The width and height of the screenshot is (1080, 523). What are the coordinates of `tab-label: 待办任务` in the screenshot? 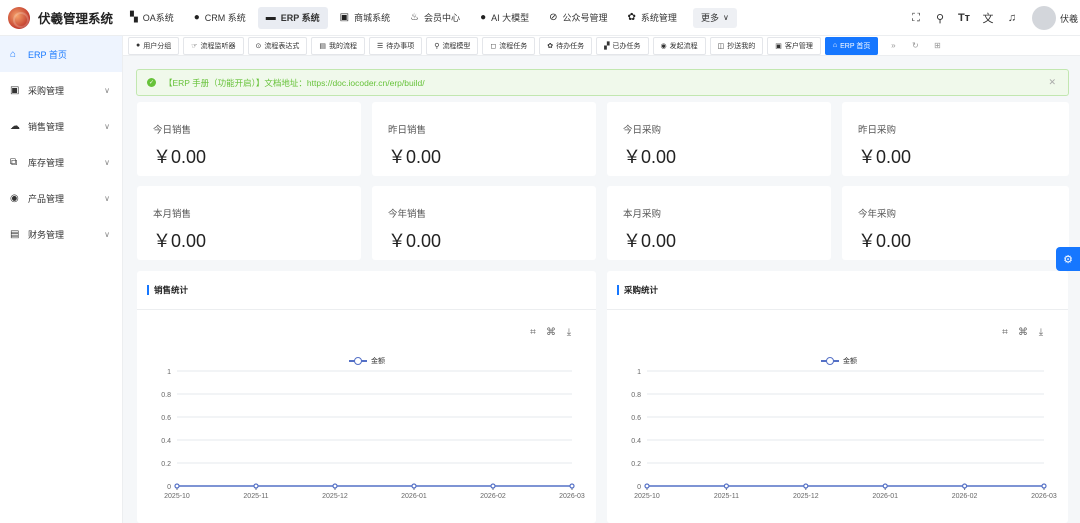 It's located at (570, 46).